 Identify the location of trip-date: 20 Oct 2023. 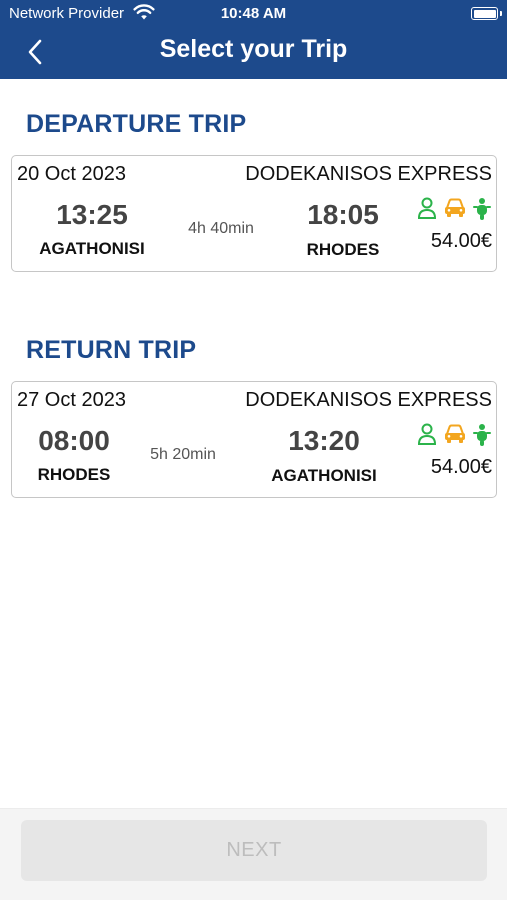
(71, 174).